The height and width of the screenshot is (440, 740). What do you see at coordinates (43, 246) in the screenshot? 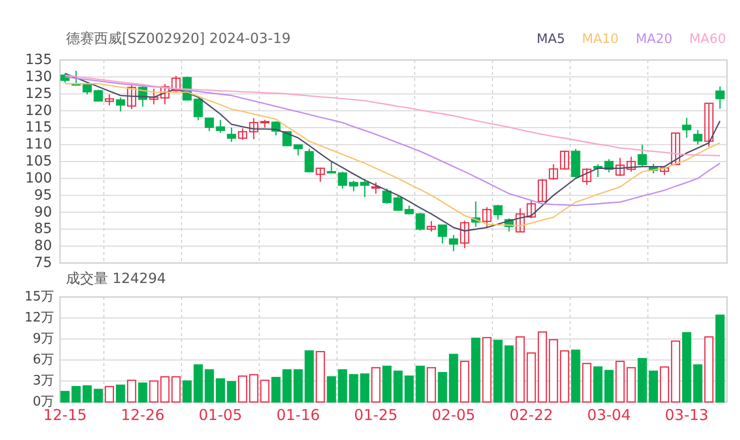
I see `axis-label: 80` at bounding box center [43, 246].